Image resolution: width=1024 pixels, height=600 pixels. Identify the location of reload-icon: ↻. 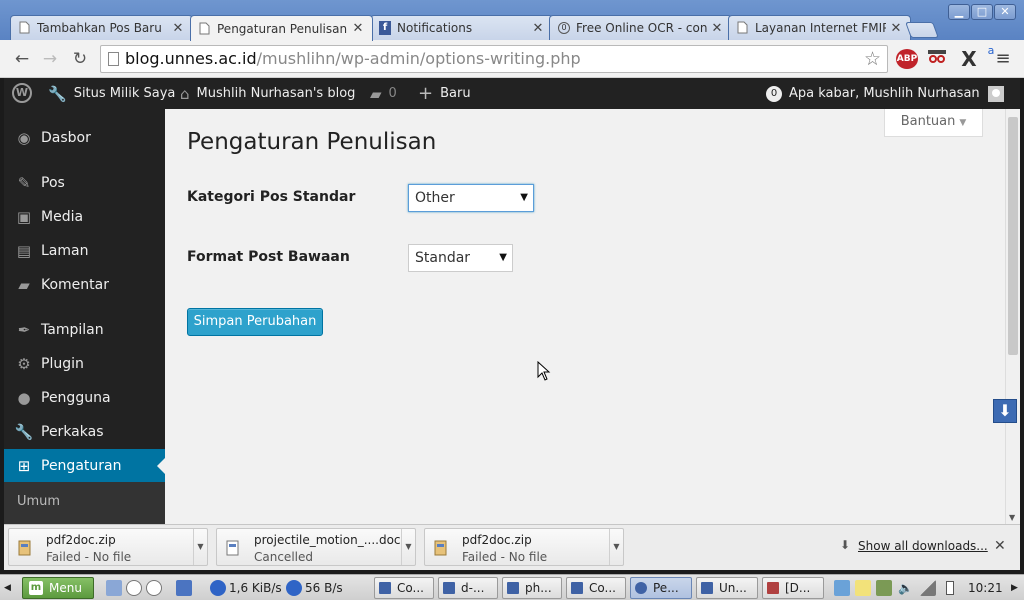
(80, 59).